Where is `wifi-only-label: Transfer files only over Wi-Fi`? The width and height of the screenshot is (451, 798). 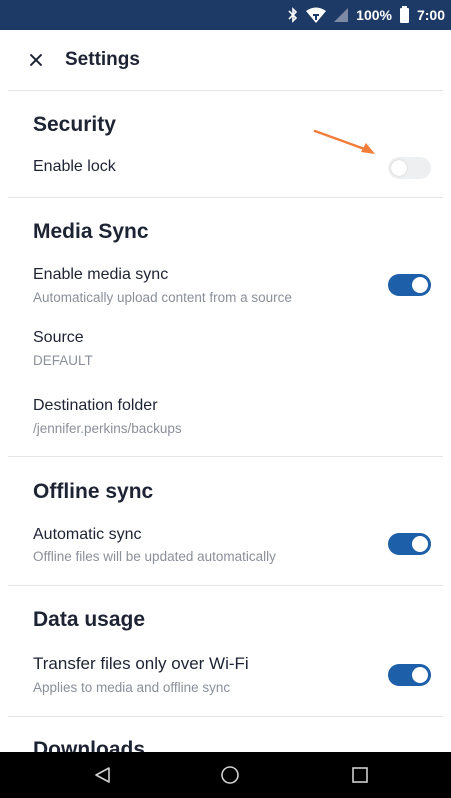
wifi-only-label: Transfer files only over Wi-Fi is located at coordinates (141, 663).